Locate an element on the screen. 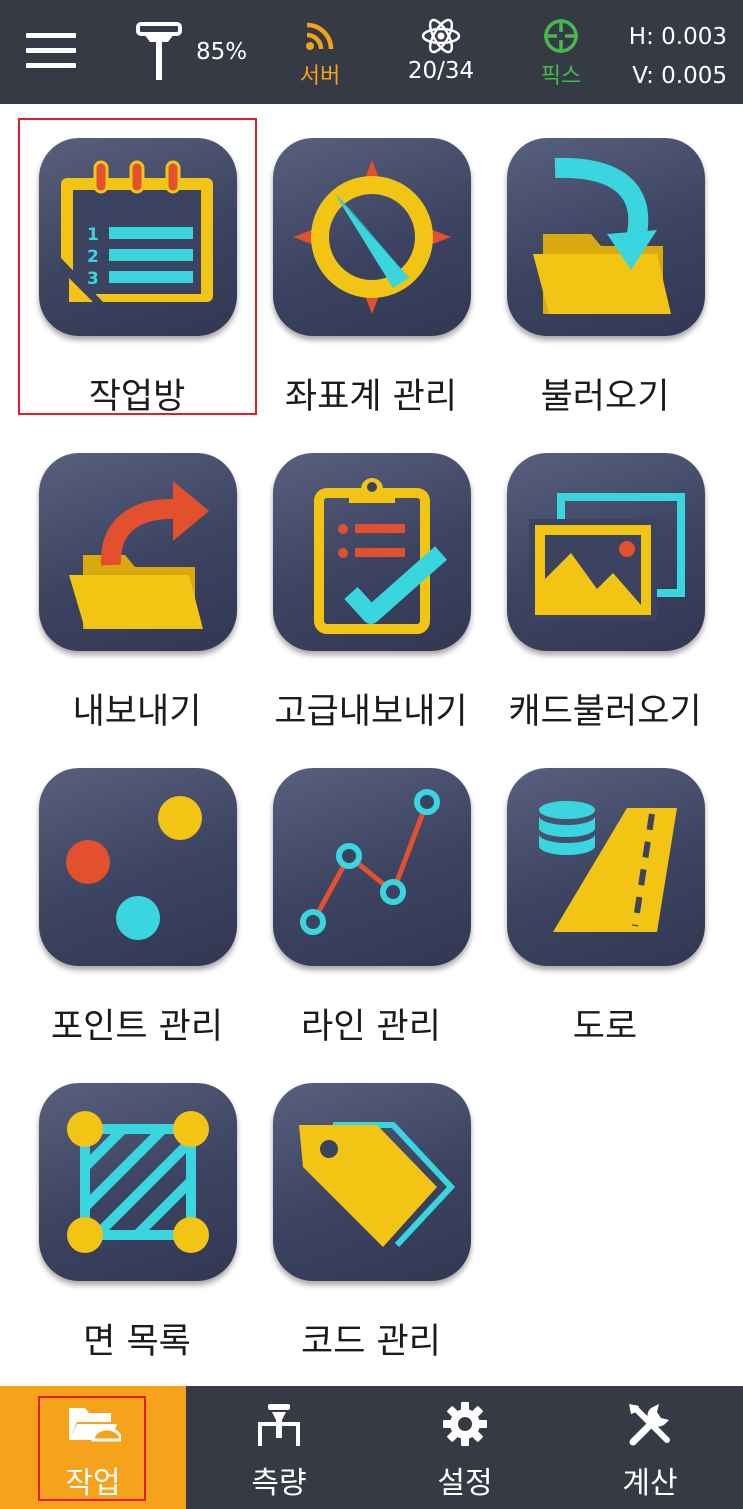  fix-status: 픽스 is located at coordinates (561, 53).